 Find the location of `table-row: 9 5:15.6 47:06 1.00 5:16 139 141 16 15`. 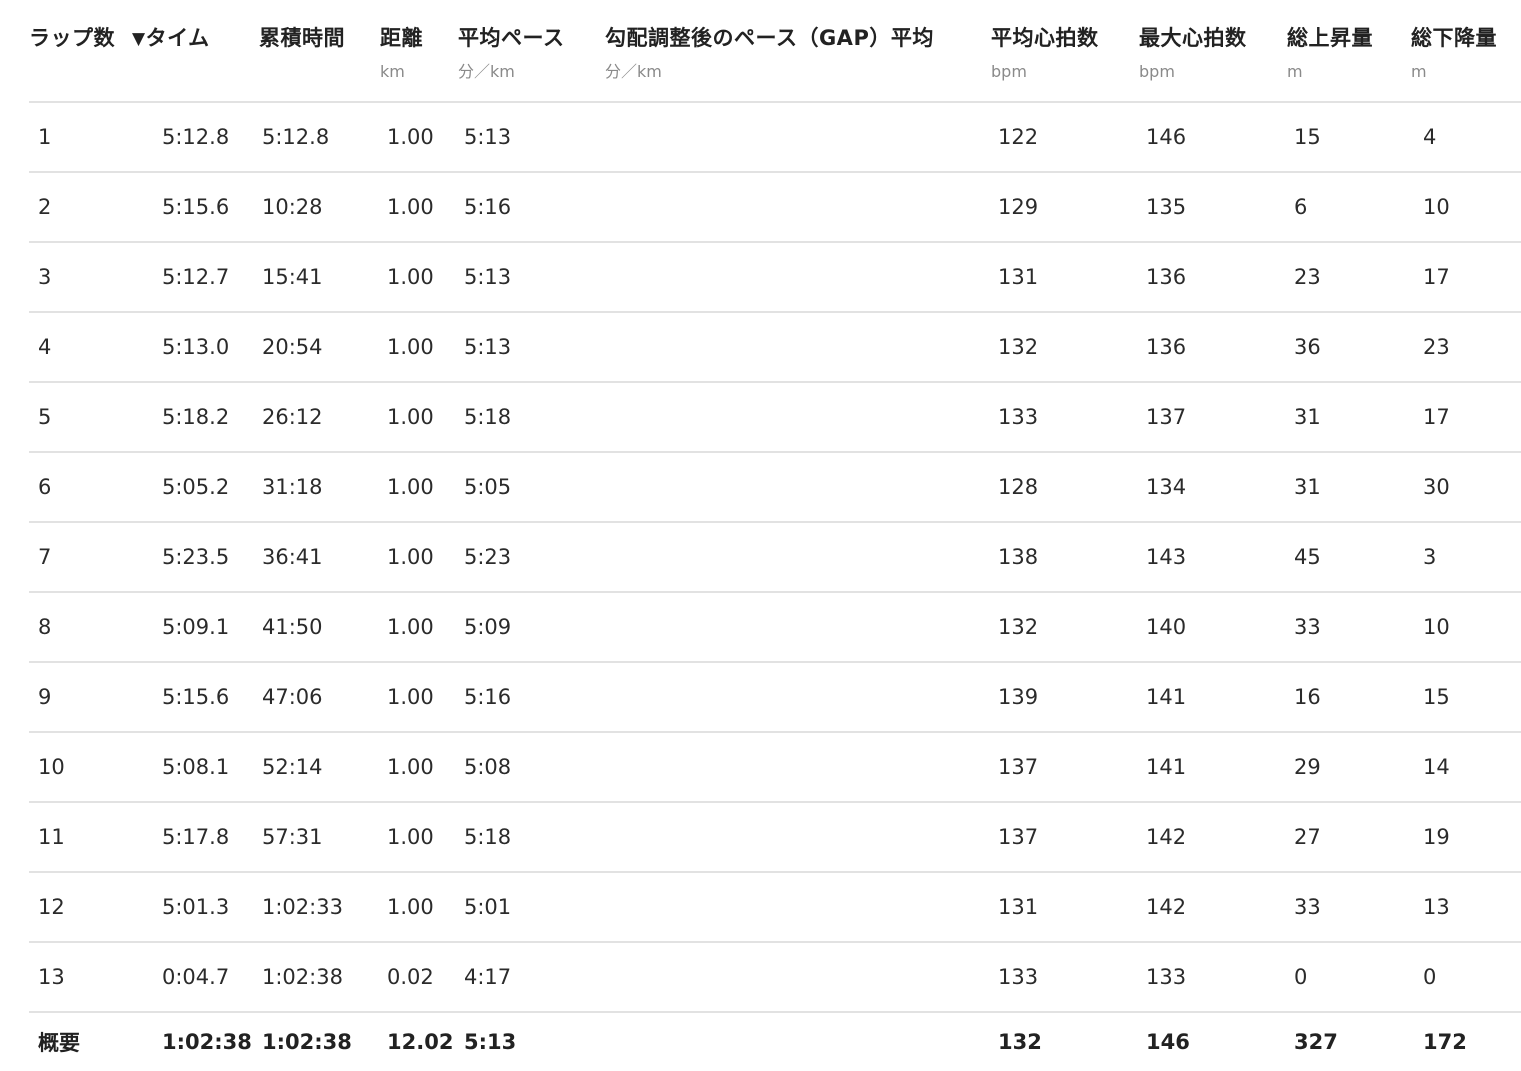

table-row: 9 5:15.6 47:06 1.00 5:16 139 141 16 15 is located at coordinates (775, 697).